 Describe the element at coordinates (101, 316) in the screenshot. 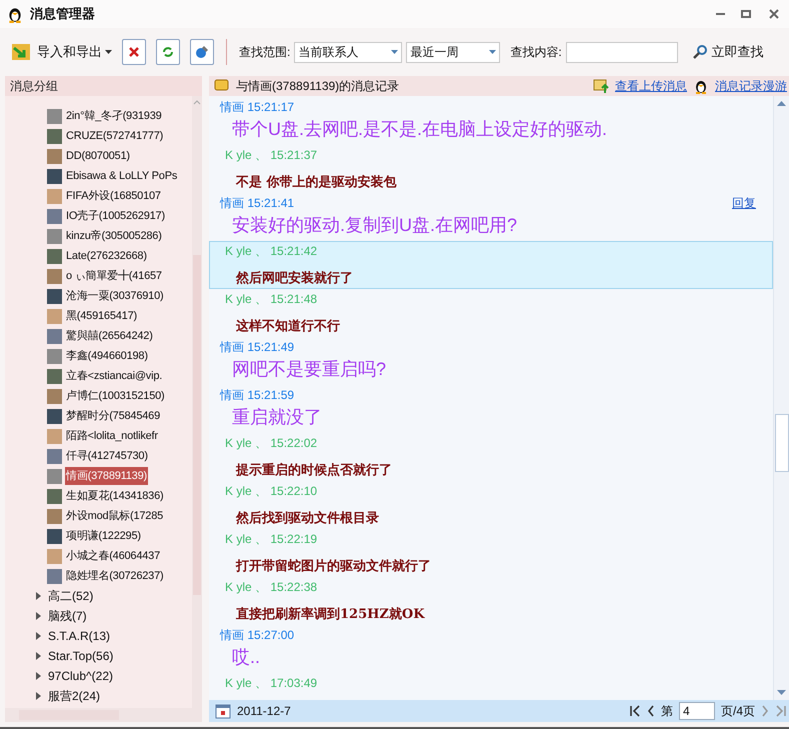

I see `contact-item: 黑(459165417)` at that location.